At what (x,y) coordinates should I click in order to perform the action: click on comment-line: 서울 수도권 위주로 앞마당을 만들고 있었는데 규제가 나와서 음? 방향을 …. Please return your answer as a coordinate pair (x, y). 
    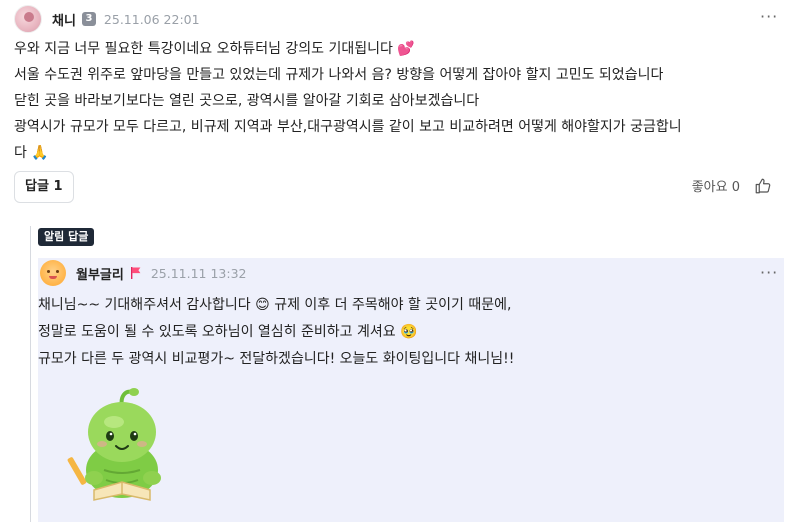
    Looking at the image, I should click on (339, 75).